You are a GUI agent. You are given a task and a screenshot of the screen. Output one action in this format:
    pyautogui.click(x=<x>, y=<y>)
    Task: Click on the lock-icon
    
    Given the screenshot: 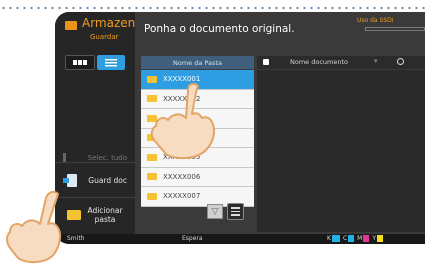 What is the action you would take?
    pyautogui.click(x=266, y=62)
    